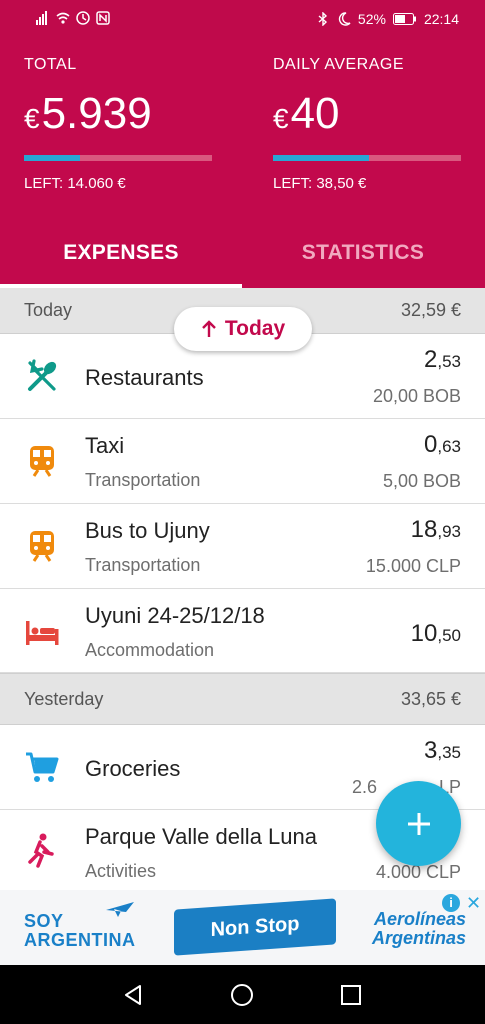 Image resolution: width=485 pixels, height=1024 pixels. Describe the element at coordinates (255, 328) in the screenshot. I see `scroll-to-today-label: Today` at that location.